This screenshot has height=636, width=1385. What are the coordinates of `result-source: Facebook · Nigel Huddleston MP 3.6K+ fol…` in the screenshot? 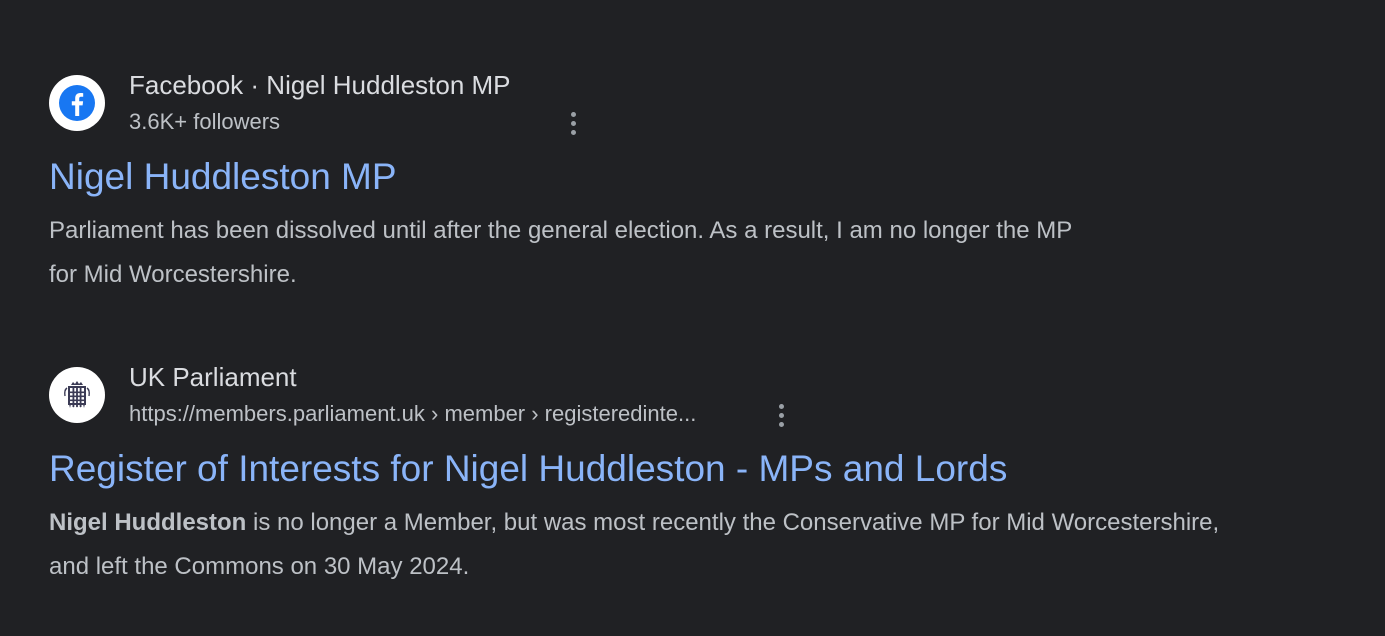 It's located at (624, 107).